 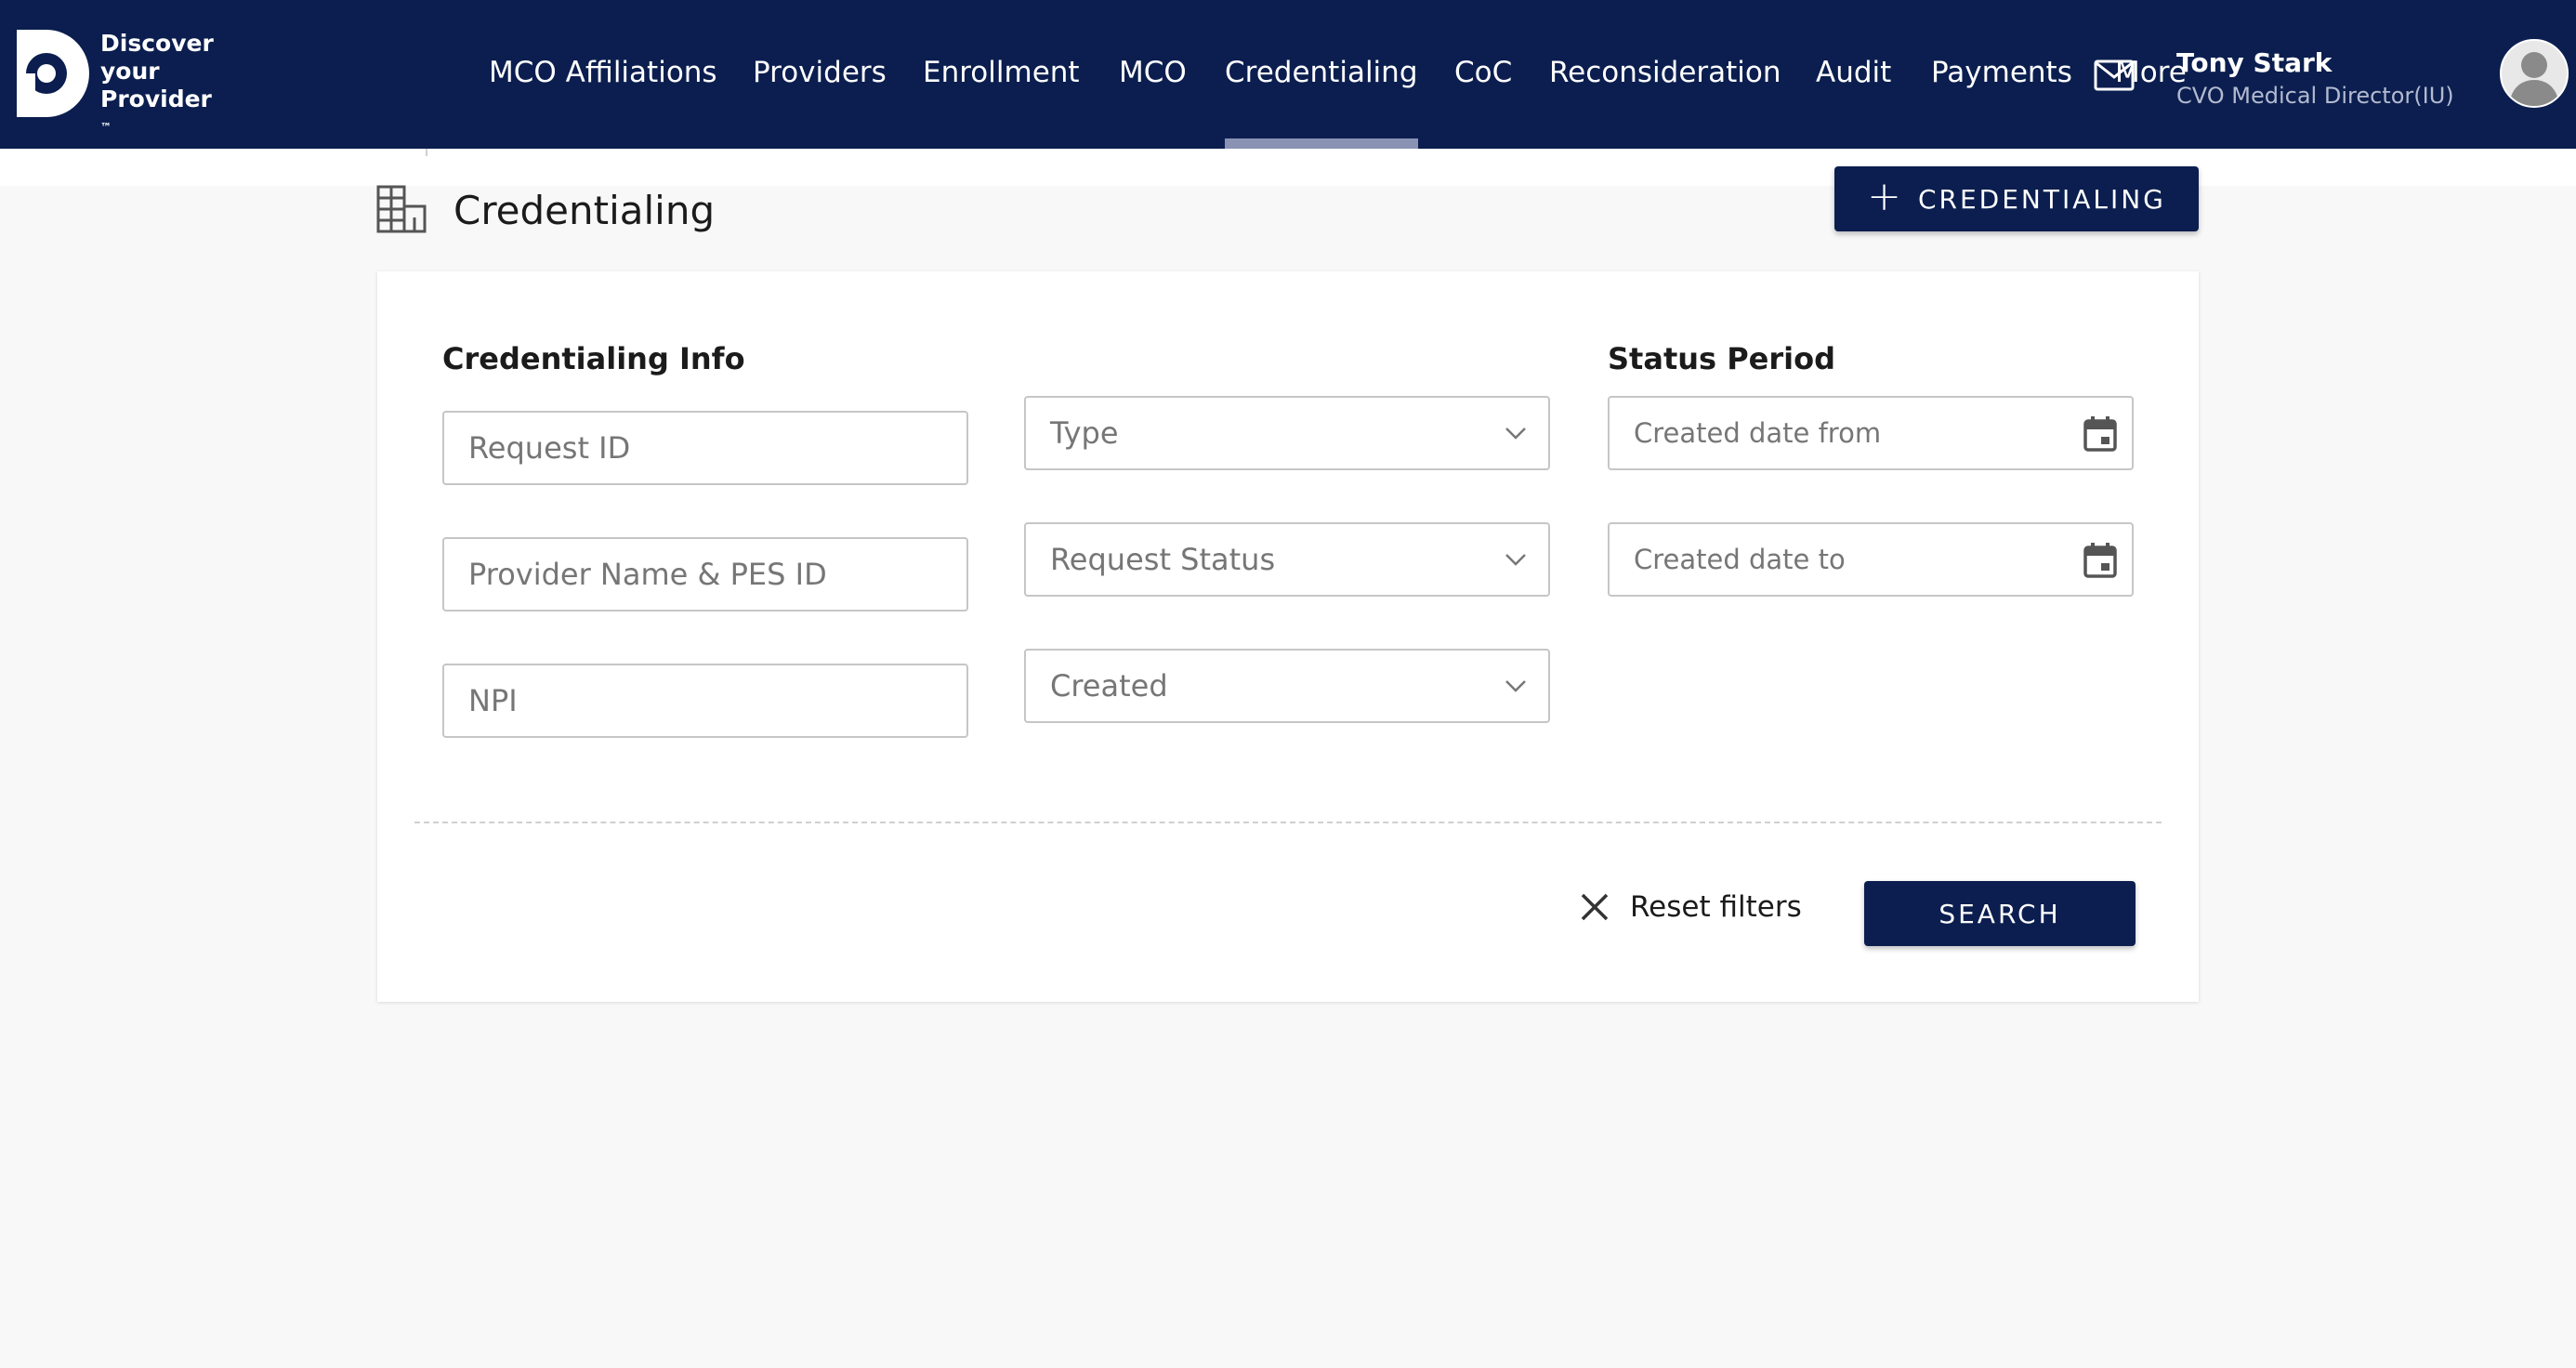 What do you see at coordinates (1321, 72) in the screenshot?
I see `nav-item-credentialing: Credentialing` at bounding box center [1321, 72].